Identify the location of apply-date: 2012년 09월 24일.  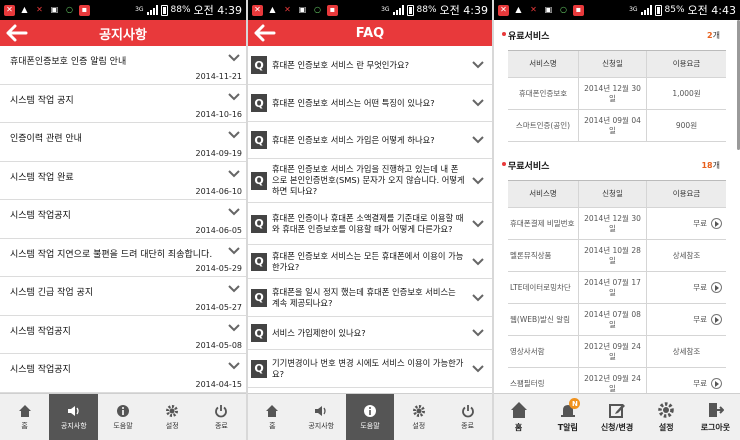
(613, 380).